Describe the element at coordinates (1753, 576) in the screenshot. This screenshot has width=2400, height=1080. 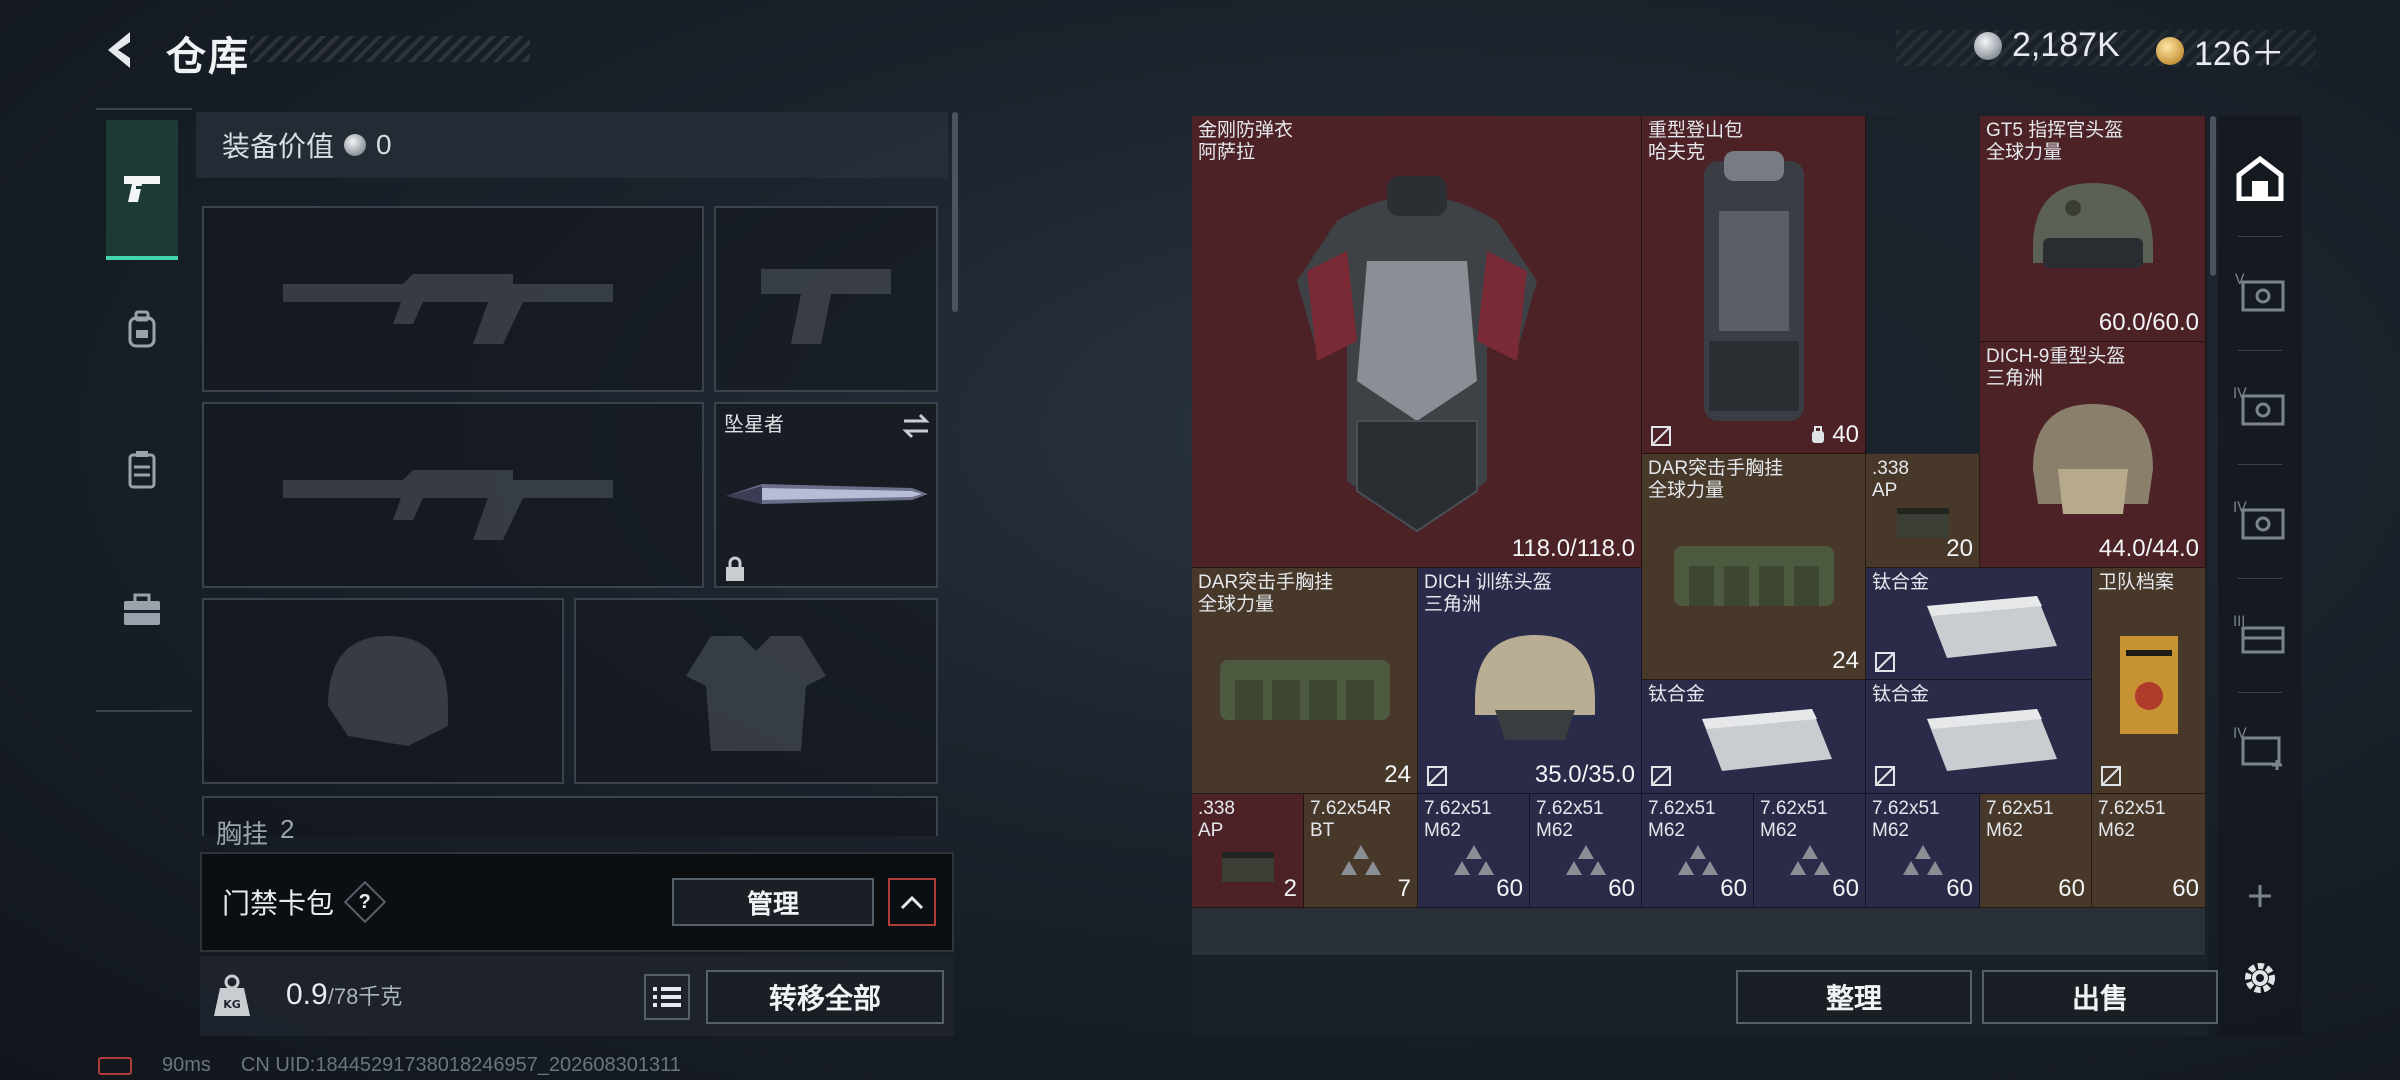
I see `chest-rig-art` at that location.